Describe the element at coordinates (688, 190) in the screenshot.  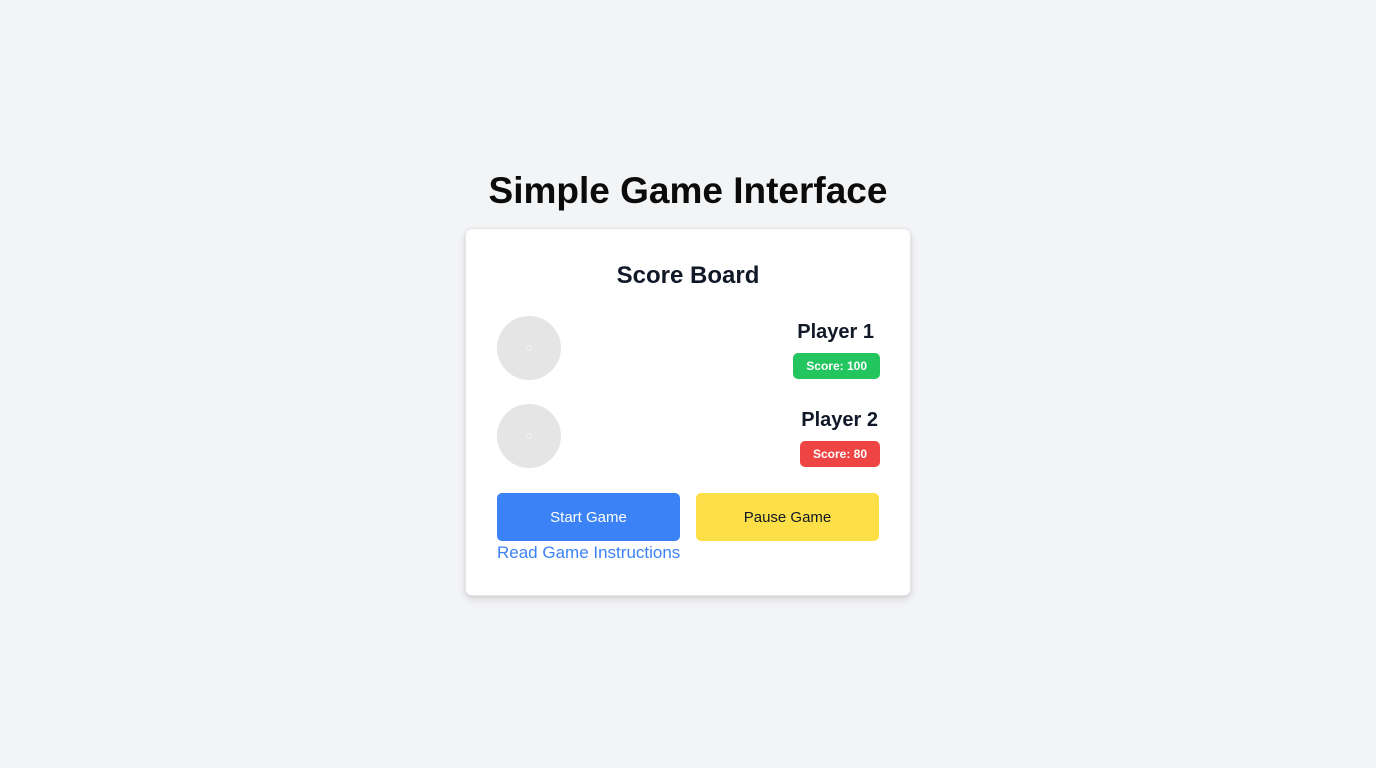
I see `page-title: Simple Game Interface` at that location.